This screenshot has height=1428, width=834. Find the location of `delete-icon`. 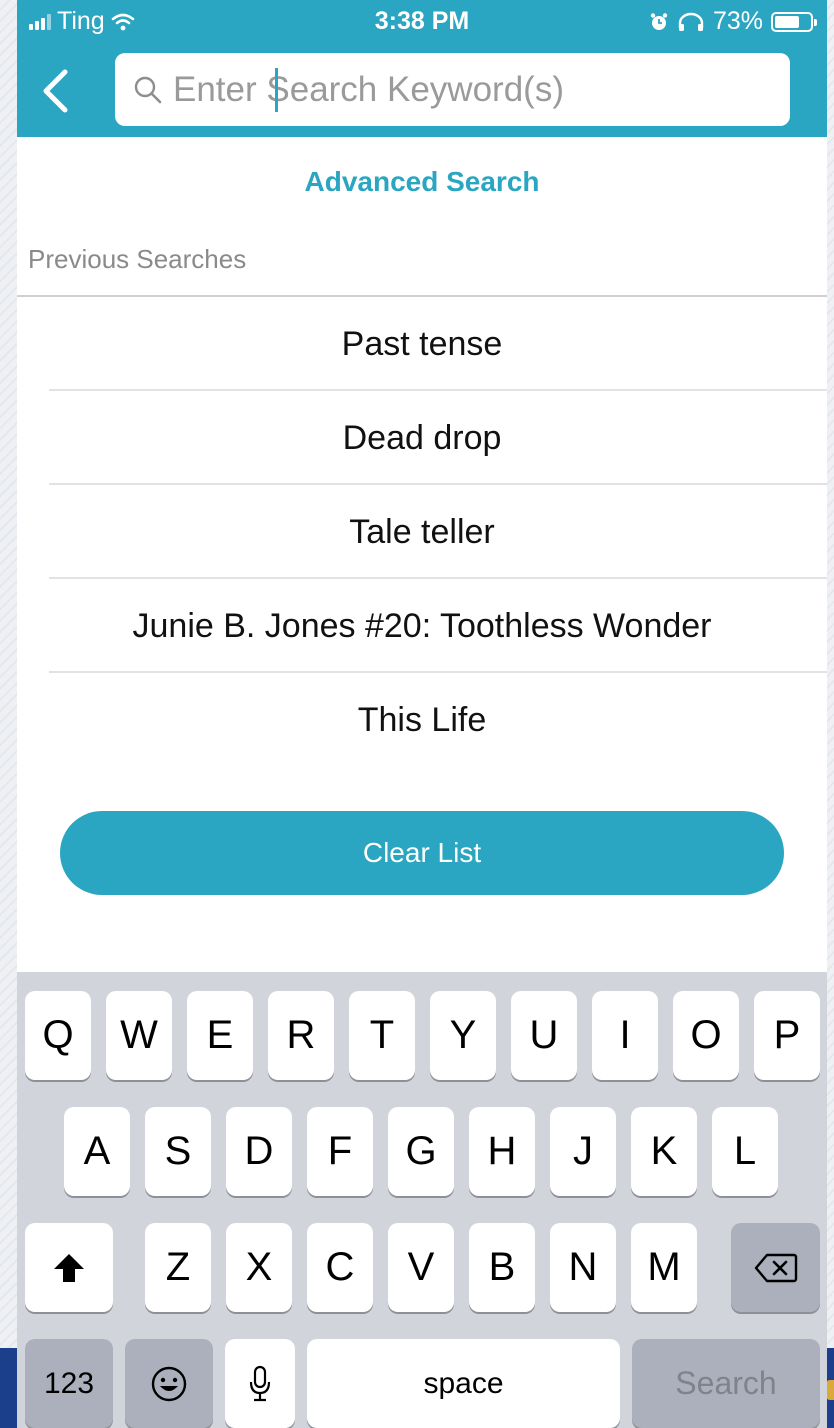

delete-icon is located at coordinates (775, 1267).